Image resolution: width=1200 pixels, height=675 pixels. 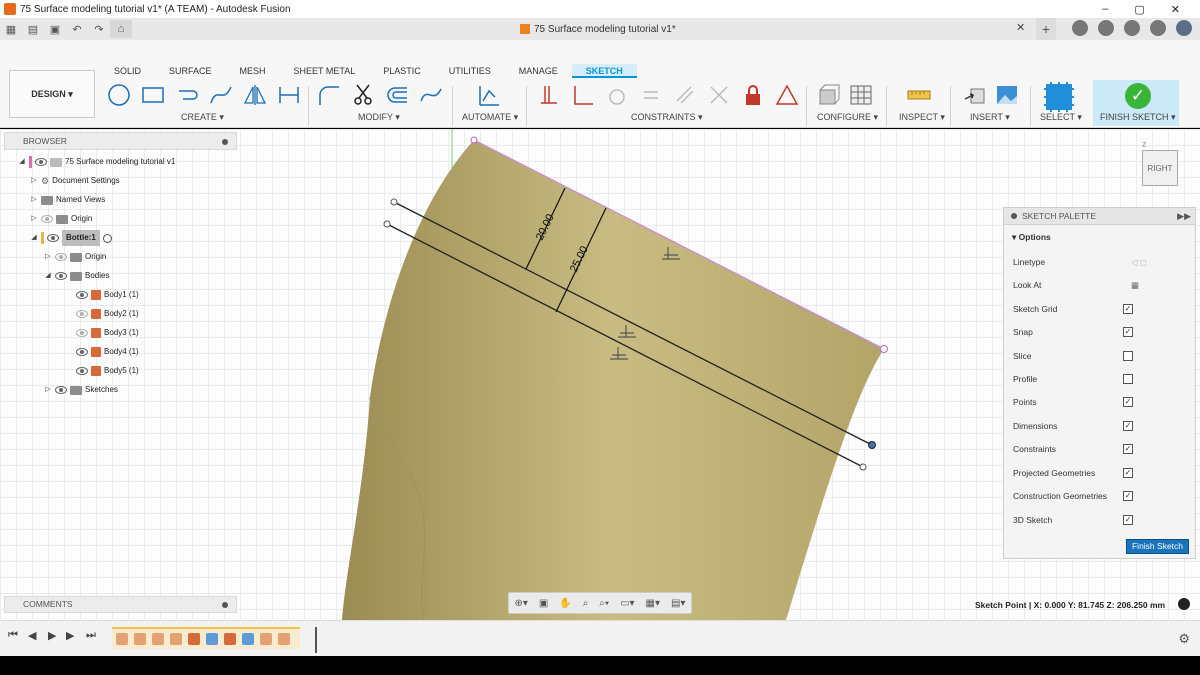 What do you see at coordinates (604, 603) in the screenshot?
I see `zoom-window-icon: ⌕▾` at bounding box center [604, 603].